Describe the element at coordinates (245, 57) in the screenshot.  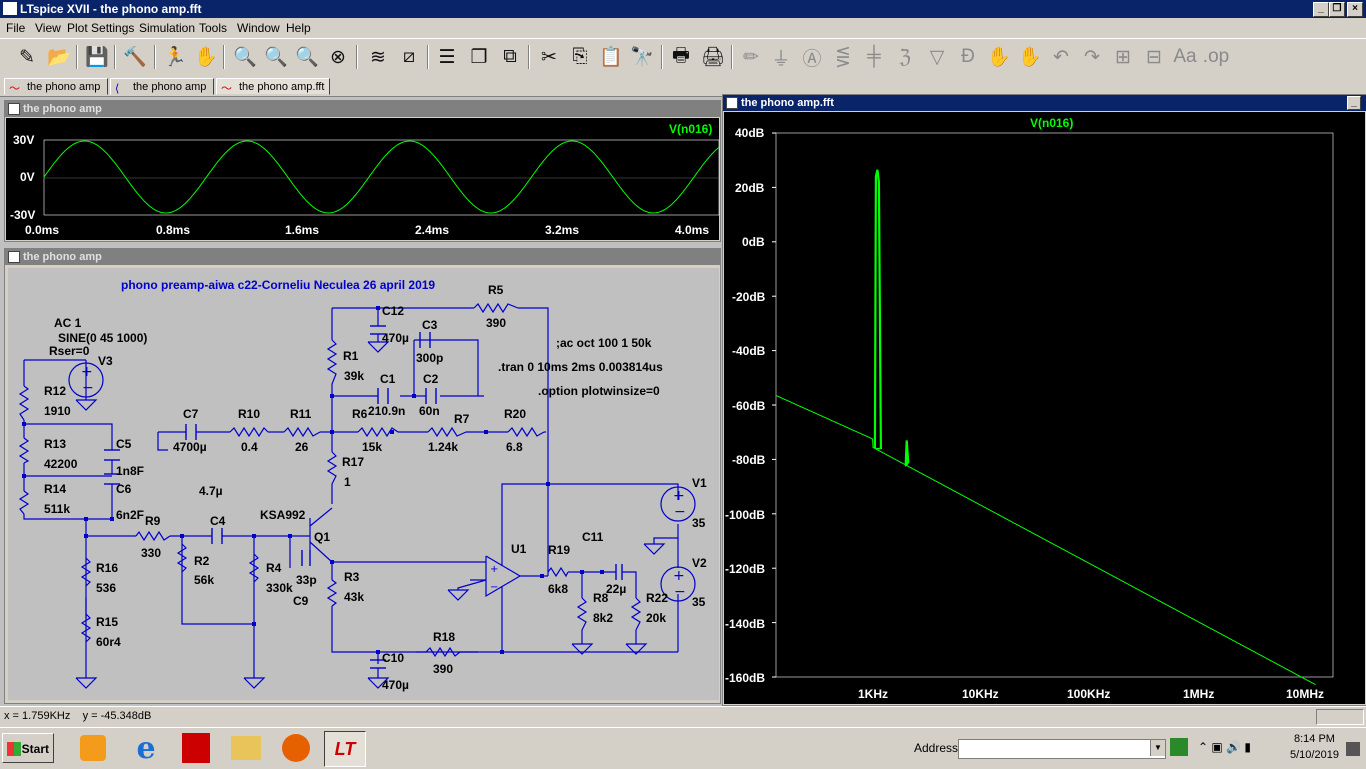
I see `zoom-in-icon: 🔍` at that location.